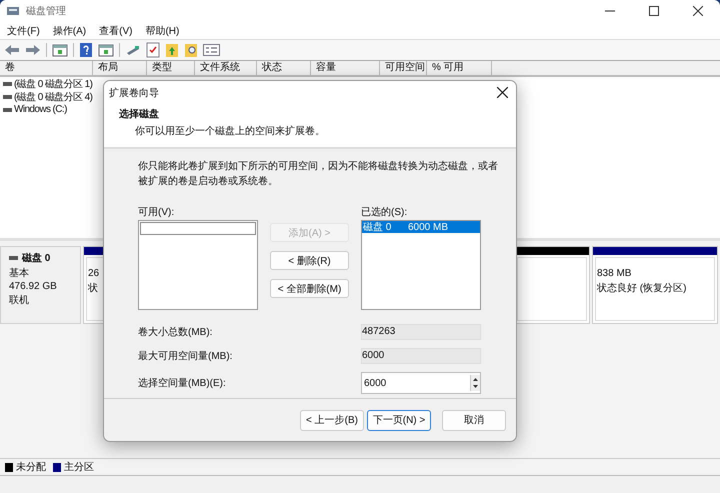 The width and height of the screenshot is (720, 493). I want to click on list-label: 可用(V):, so click(157, 211).